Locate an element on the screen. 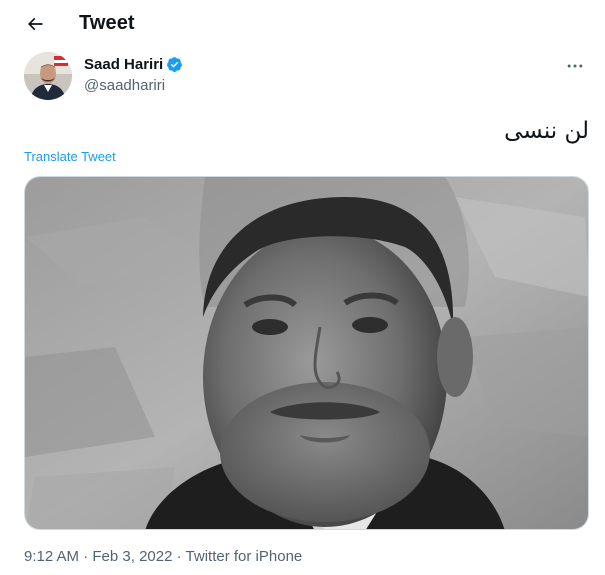 Image resolution: width=605 pixels, height=575 pixels. more-horizontal-icon is located at coordinates (575, 66).